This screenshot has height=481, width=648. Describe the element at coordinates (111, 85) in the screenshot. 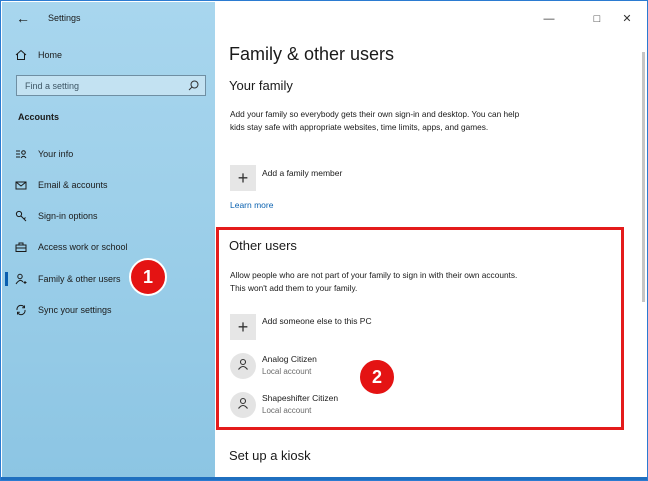

I see `search-input: Find a setting` at that location.